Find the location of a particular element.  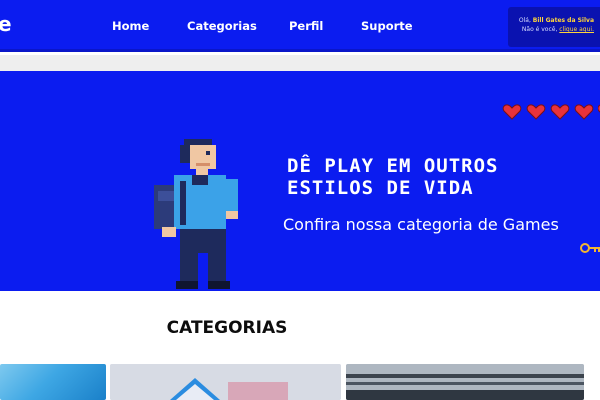

hero-title-line-1: DÊ PLAY EM OUTROS is located at coordinates (393, 166).